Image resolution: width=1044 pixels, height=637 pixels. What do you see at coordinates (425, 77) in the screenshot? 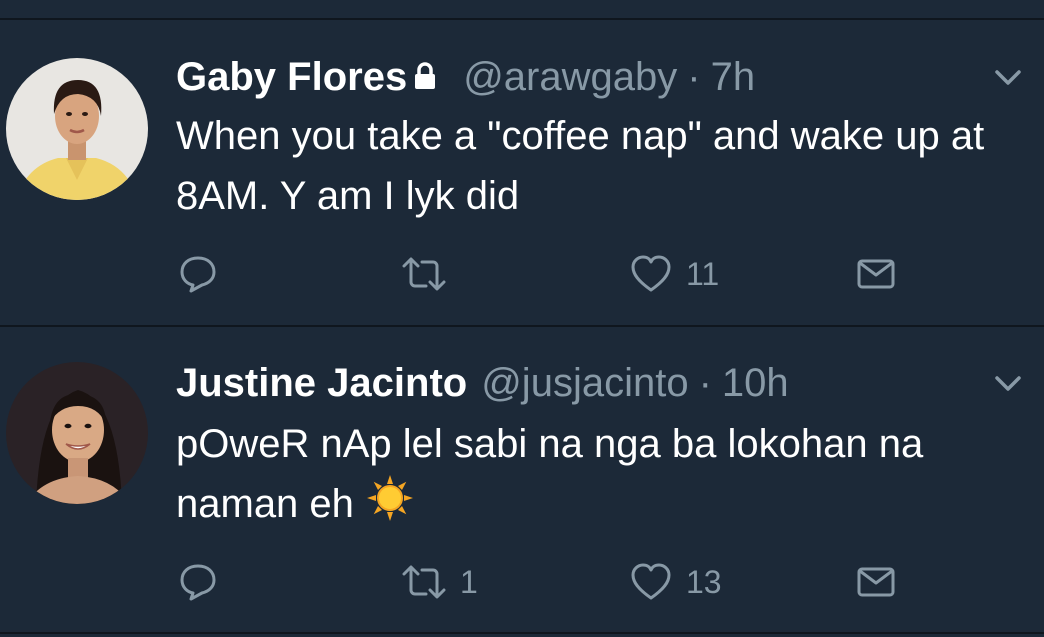
I see `lock-icon` at bounding box center [425, 77].